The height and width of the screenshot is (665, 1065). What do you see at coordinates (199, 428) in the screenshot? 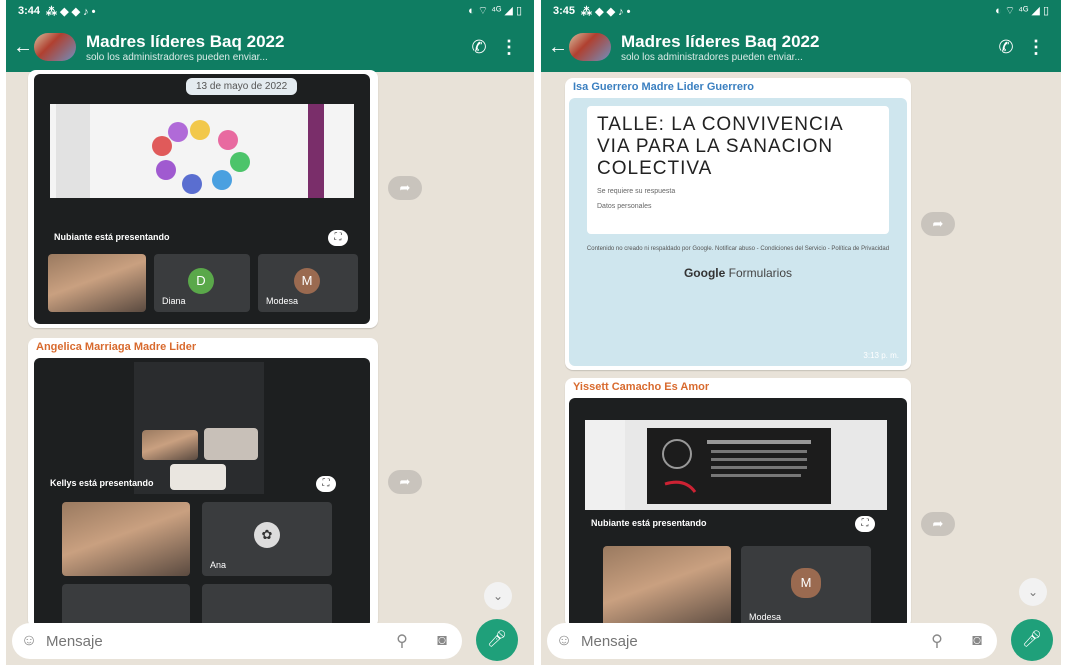
I see `shared-screen` at bounding box center [199, 428].